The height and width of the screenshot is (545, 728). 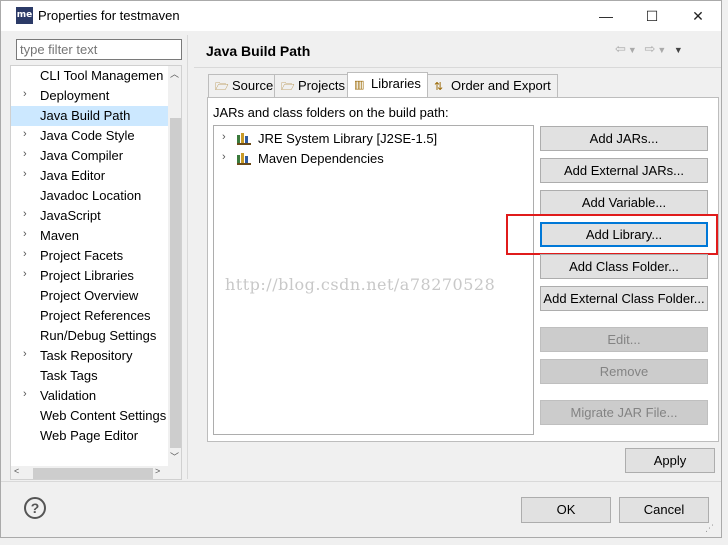 I want to click on tree-item: › Task Repository, so click(x=89, y=356).